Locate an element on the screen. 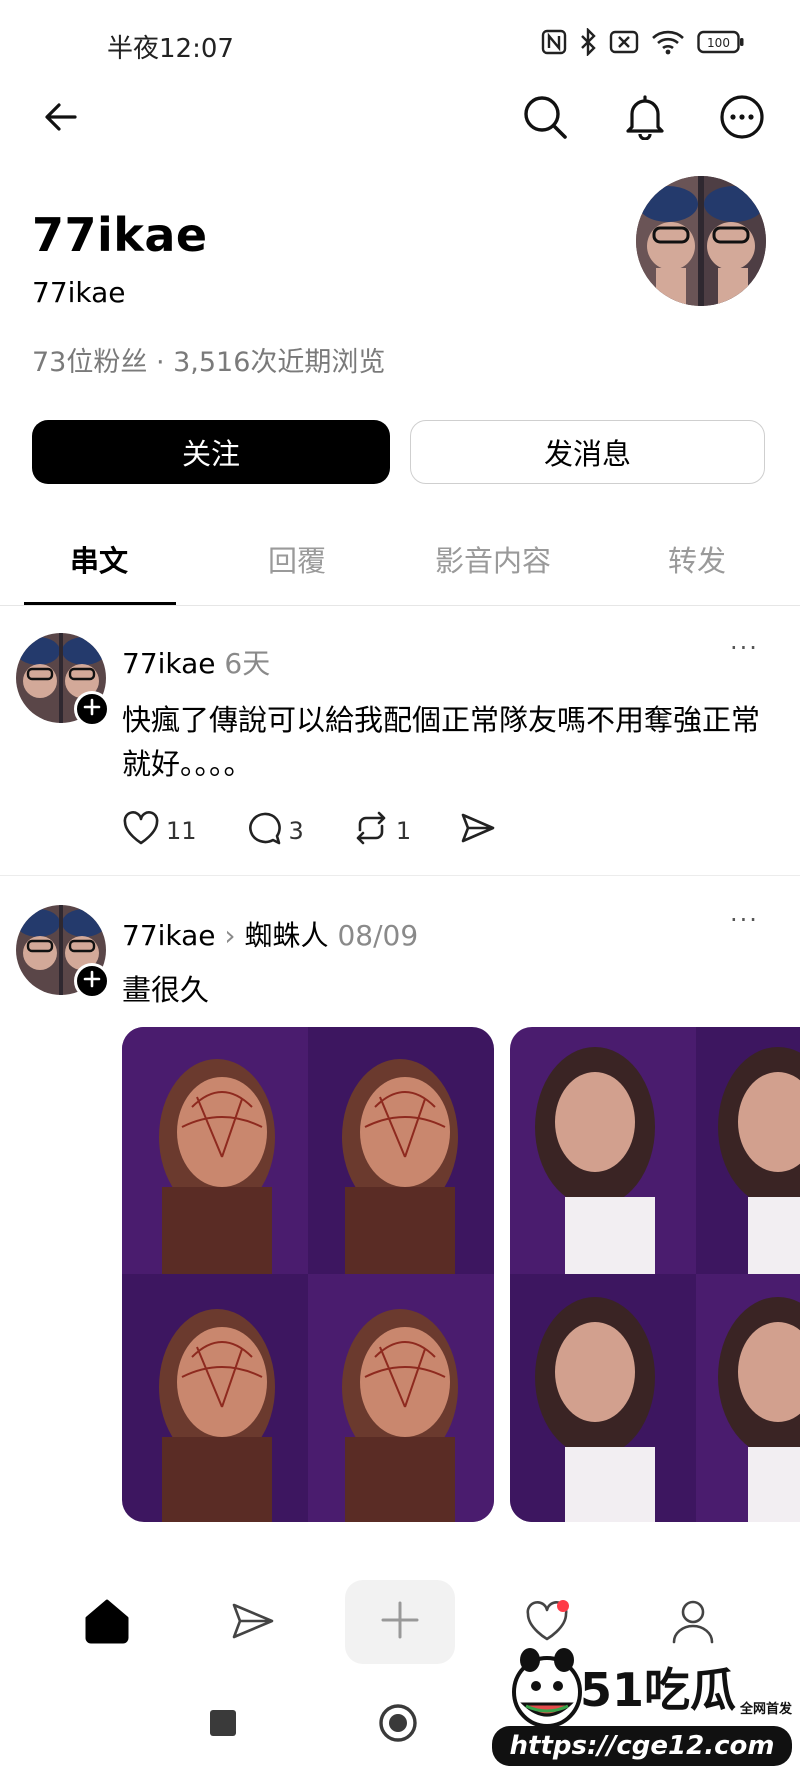 The image size is (800, 1778). nav-messages is located at coordinates (253, 1623).